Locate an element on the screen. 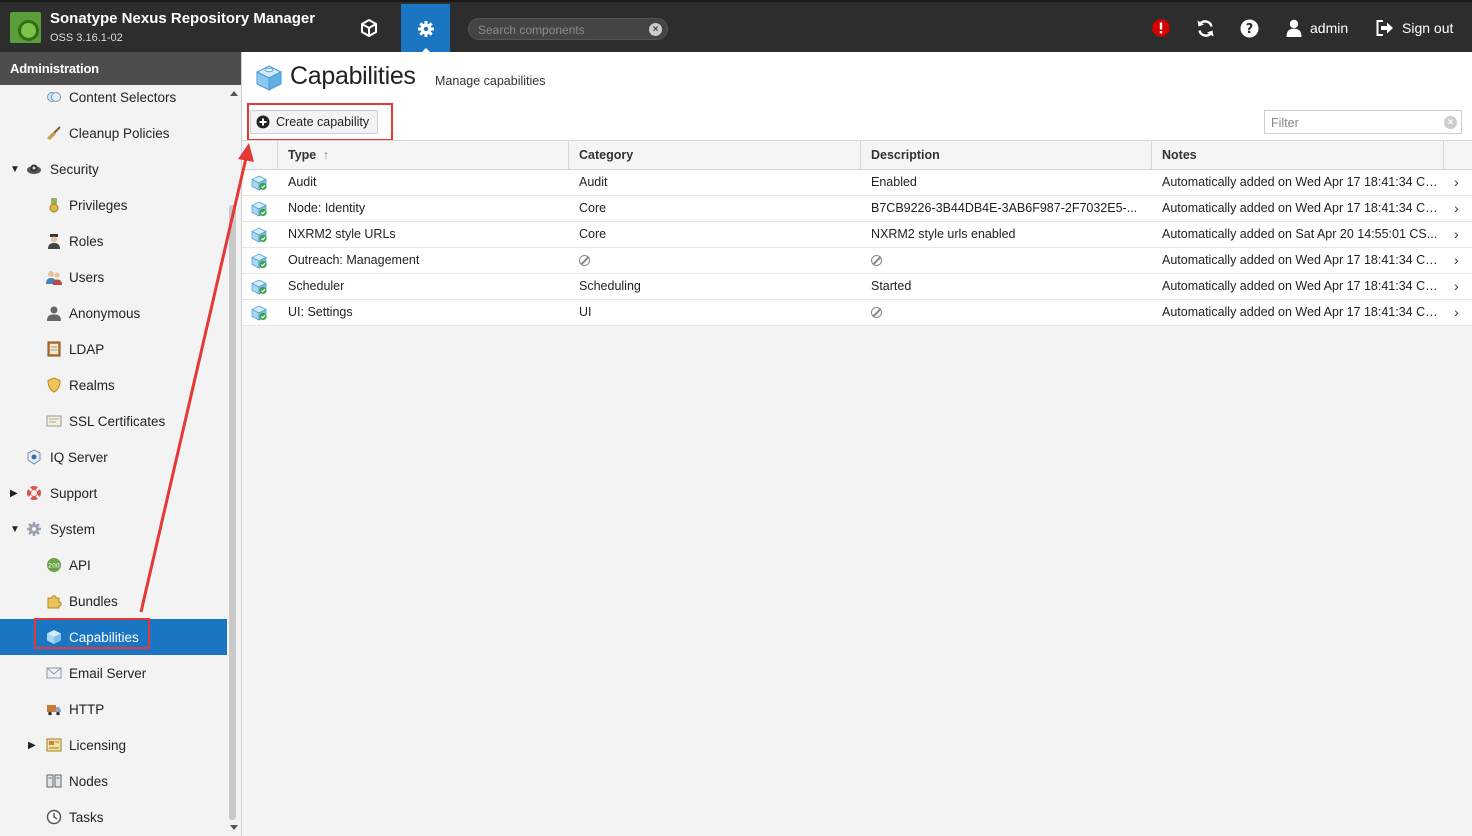 The image size is (1472, 836). filter-input is located at coordinates (1356, 123).